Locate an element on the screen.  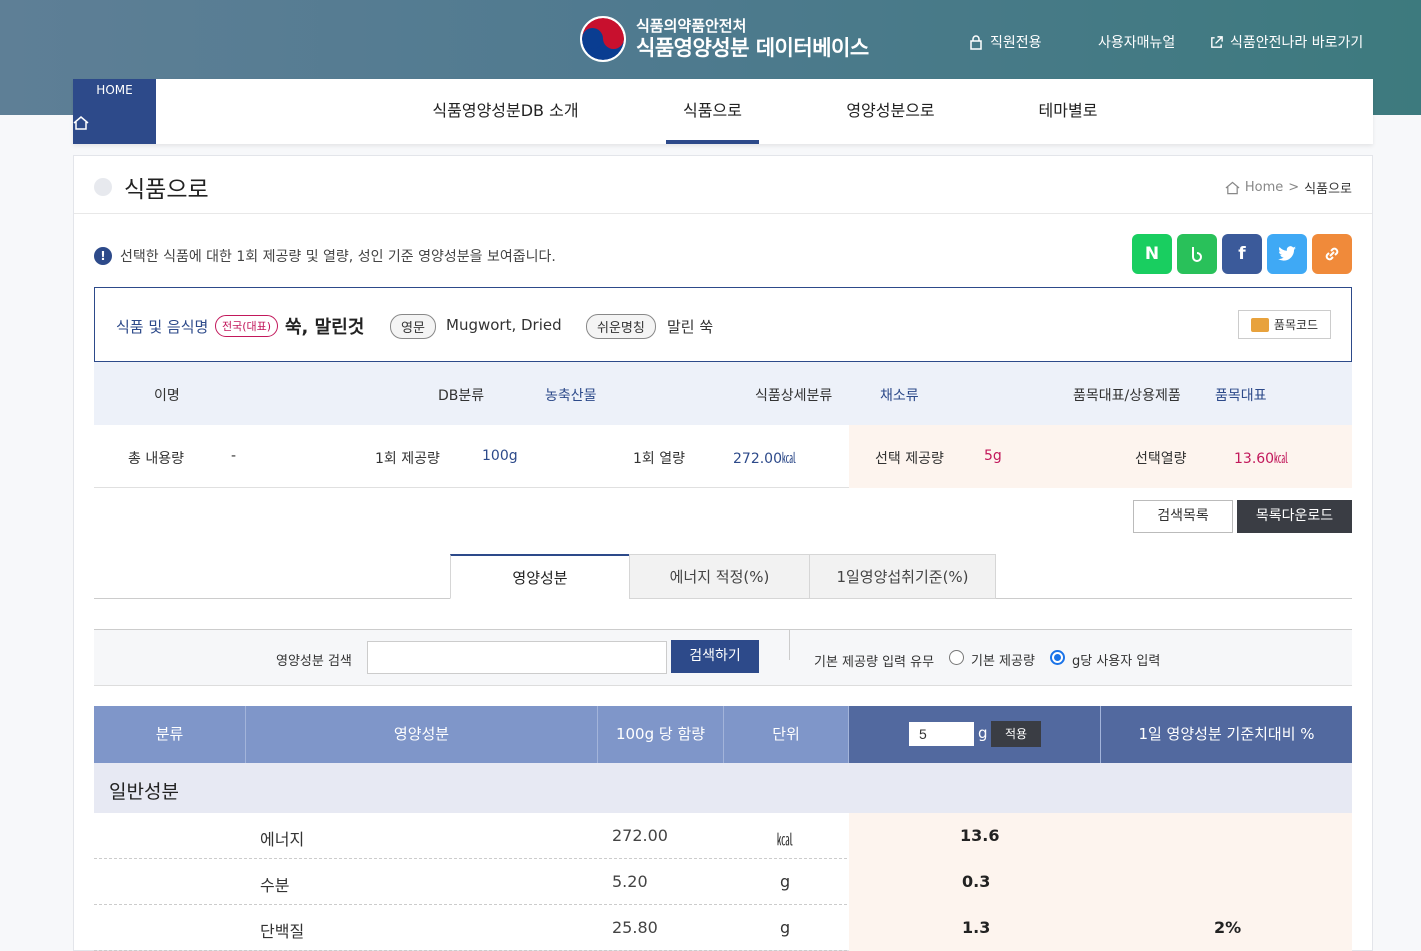
twitter-share-button is located at coordinates (1287, 254).